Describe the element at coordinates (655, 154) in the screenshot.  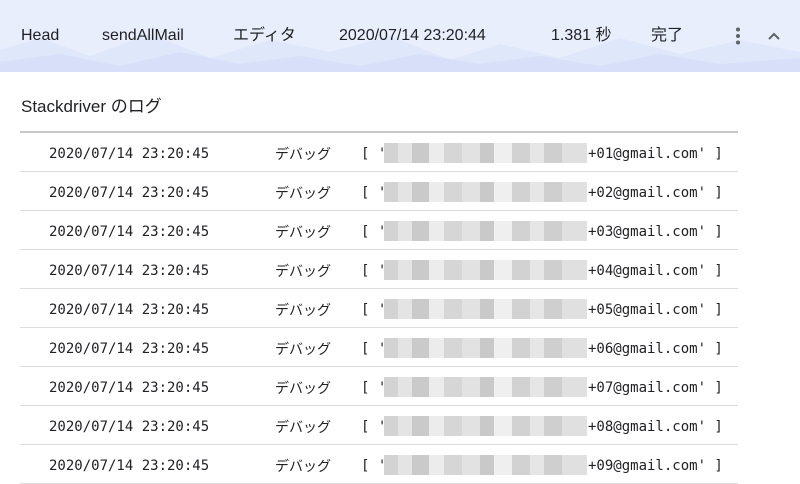
I see `log-message: +01@gmail.com' ]` at that location.